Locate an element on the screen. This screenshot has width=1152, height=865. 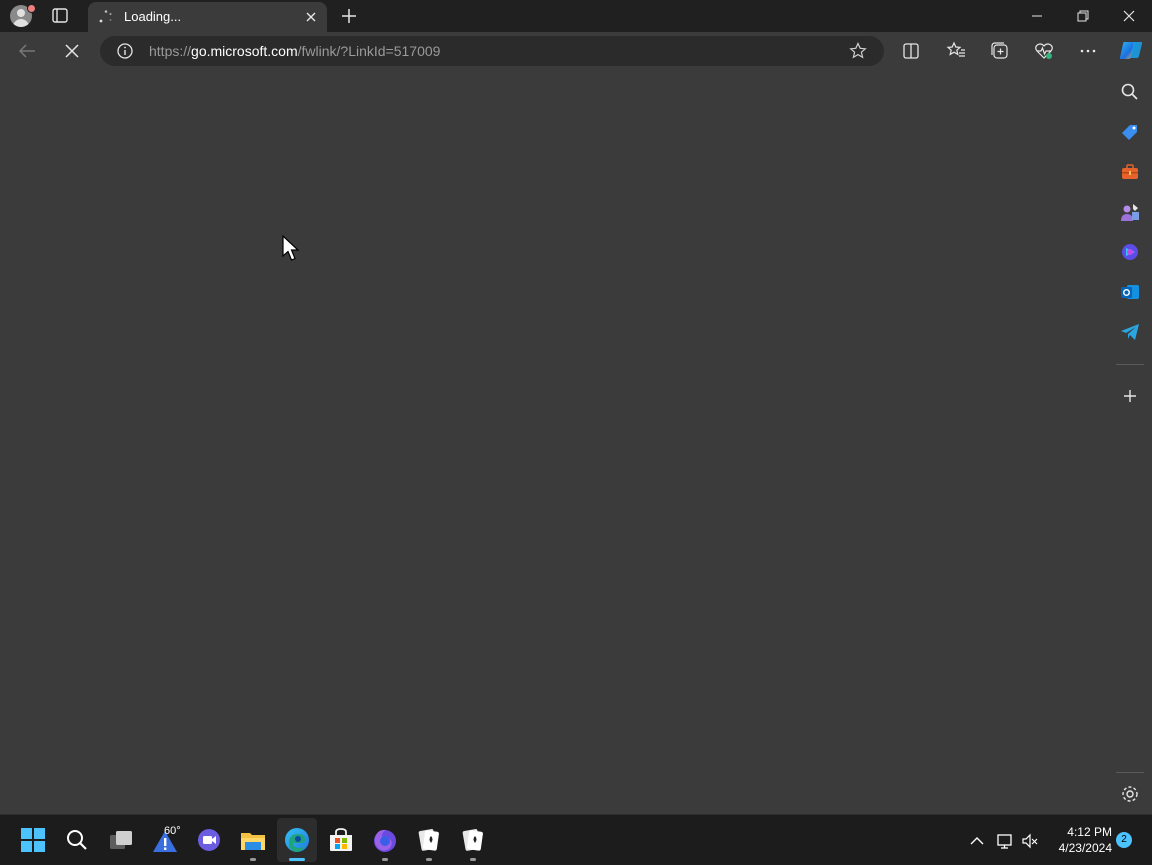
tab-close-icon is located at coordinates (311, 17).